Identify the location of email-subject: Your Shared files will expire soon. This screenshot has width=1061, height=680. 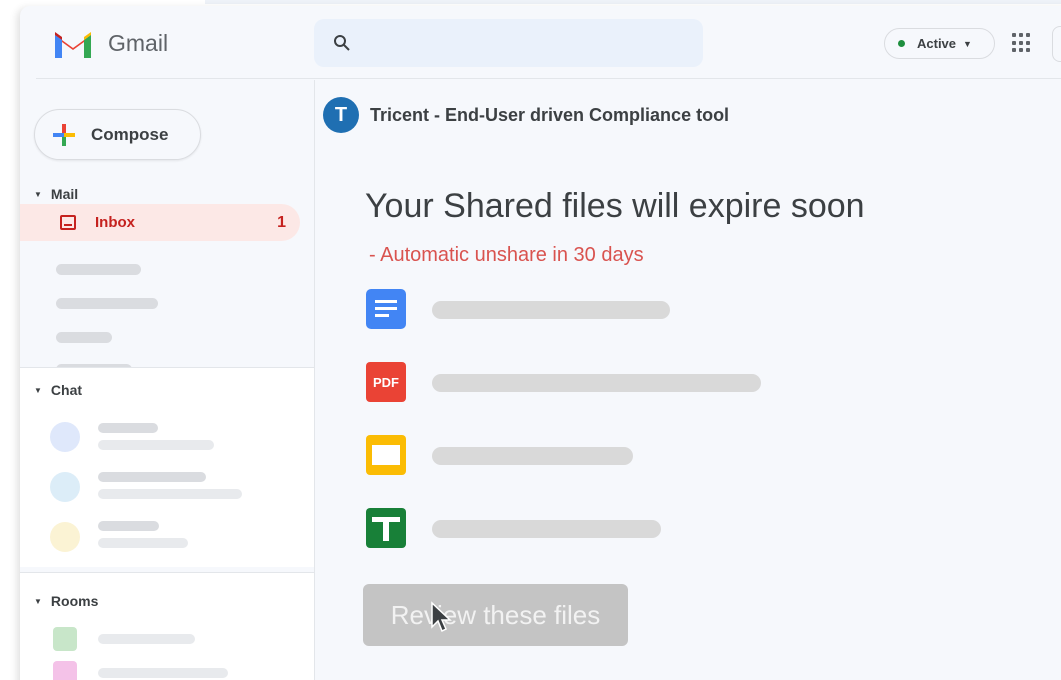
(615, 206).